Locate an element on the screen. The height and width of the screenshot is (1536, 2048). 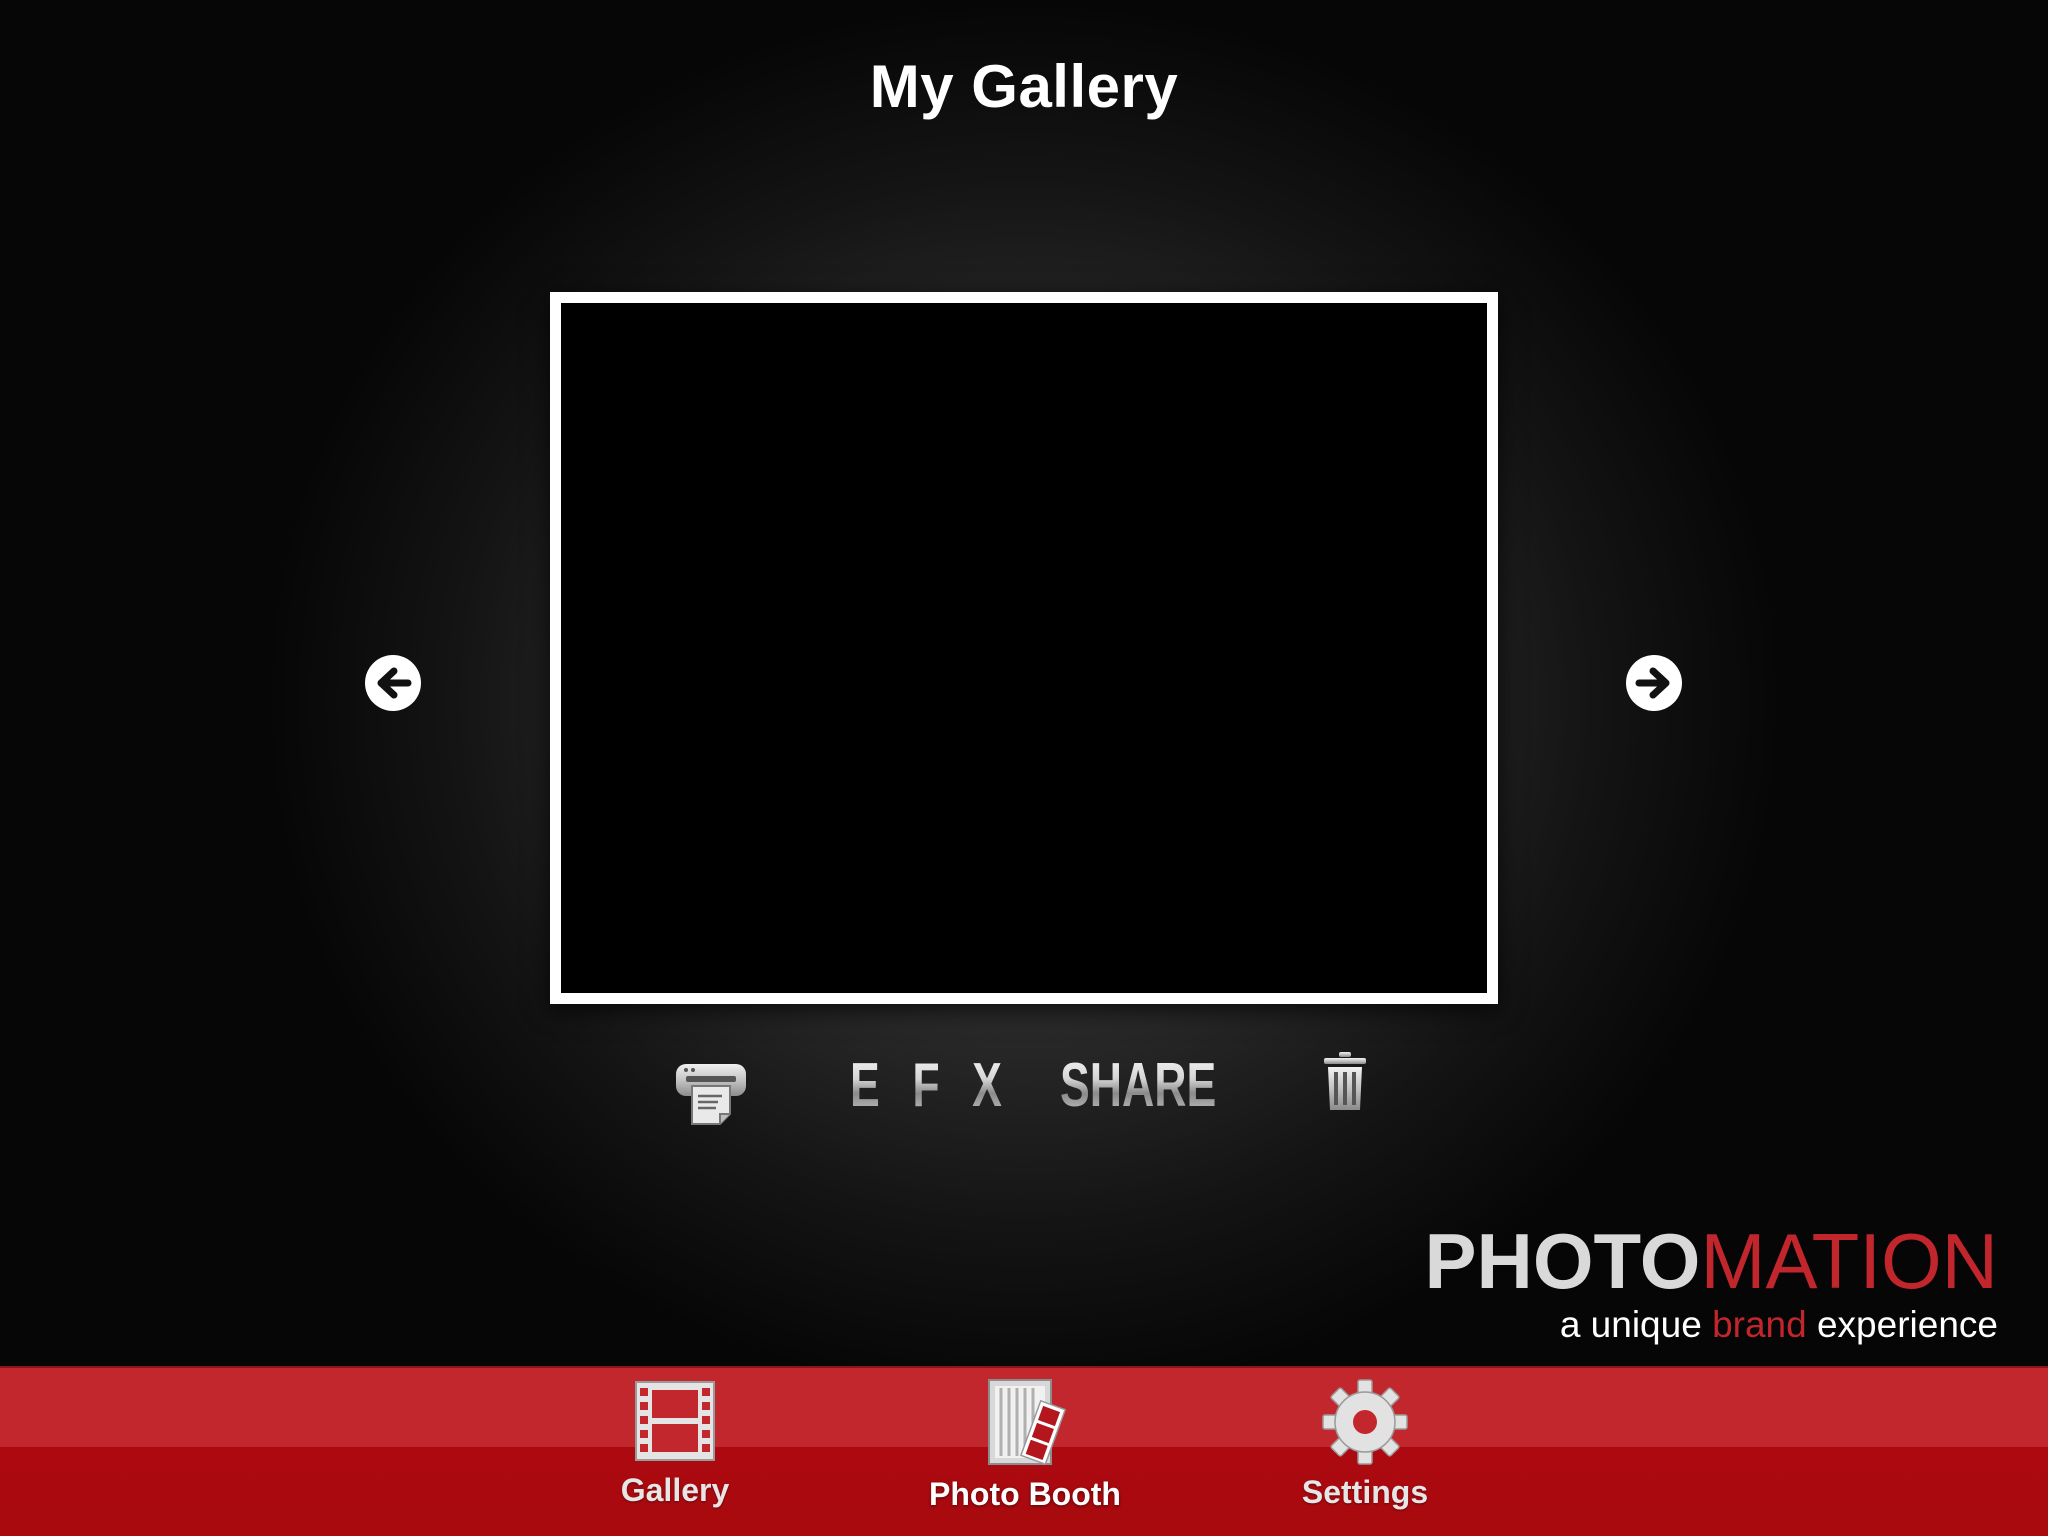
tab-gallery: Gallery is located at coordinates (675, 1443).